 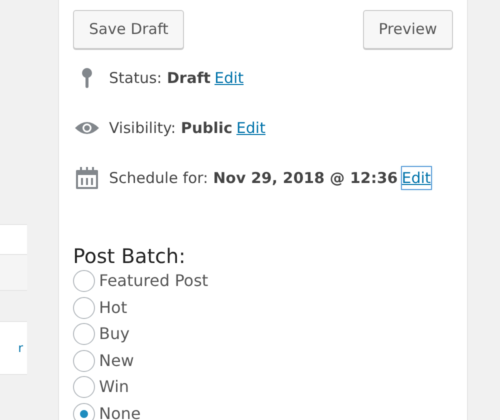 What do you see at coordinates (188, 78) in the screenshot?
I see `meta-value: Draft` at bounding box center [188, 78].